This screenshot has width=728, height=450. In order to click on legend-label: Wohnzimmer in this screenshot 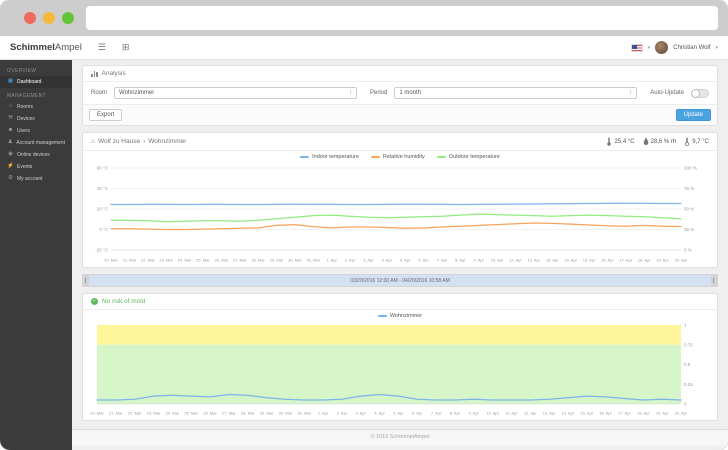, I will do `click(406, 316)`.